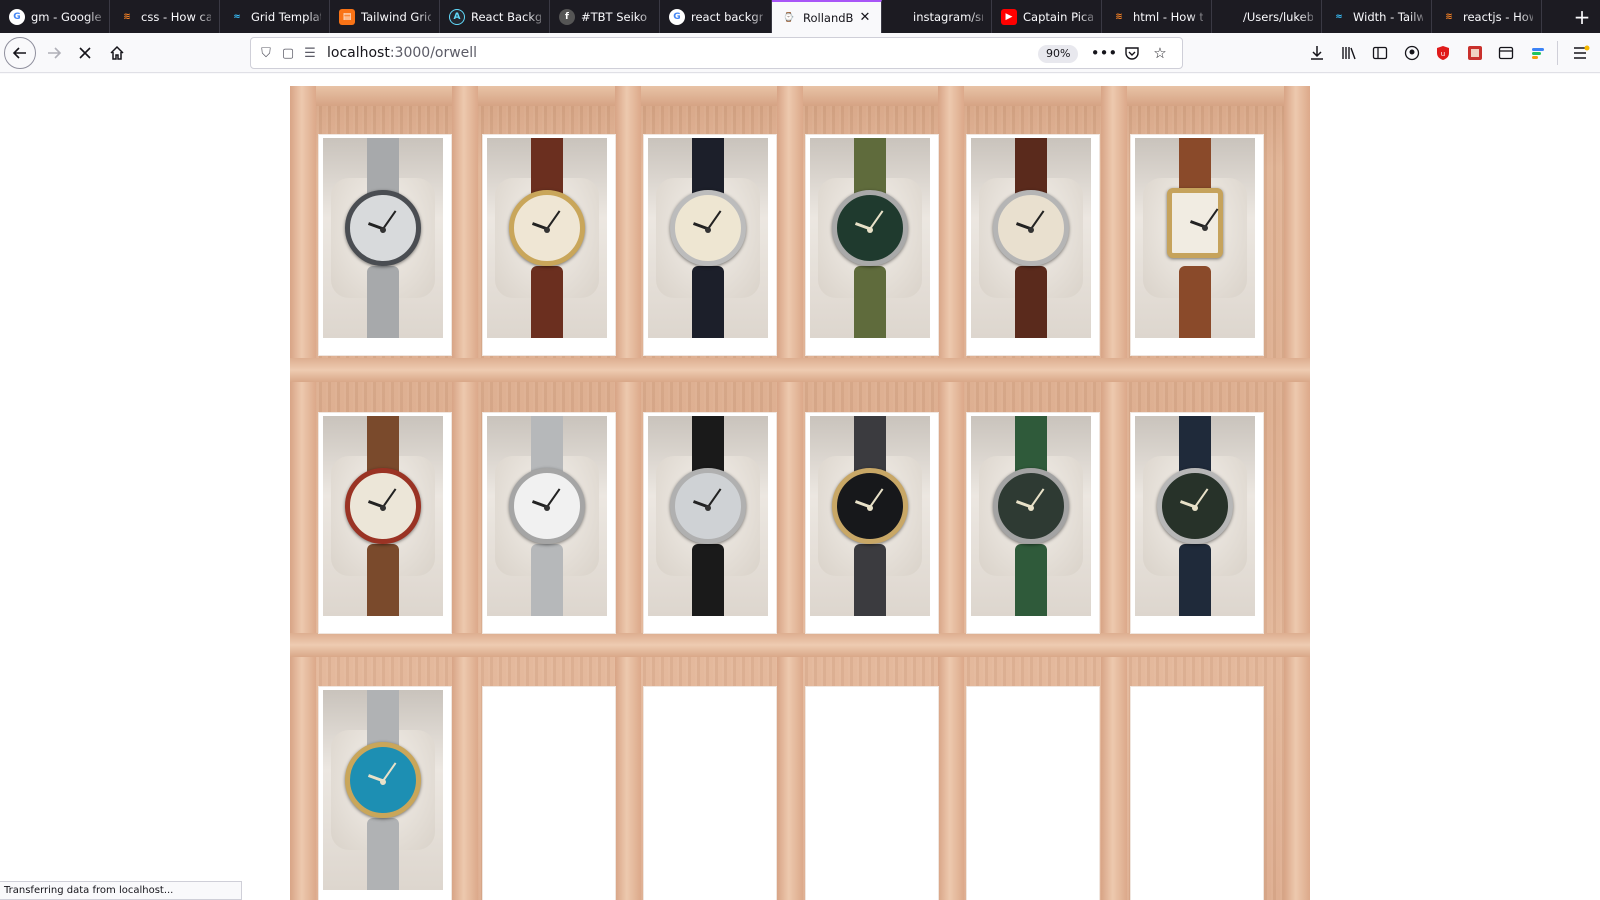 The image size is (1600, 900). I want to click on library-icon, so click(1349, 53).